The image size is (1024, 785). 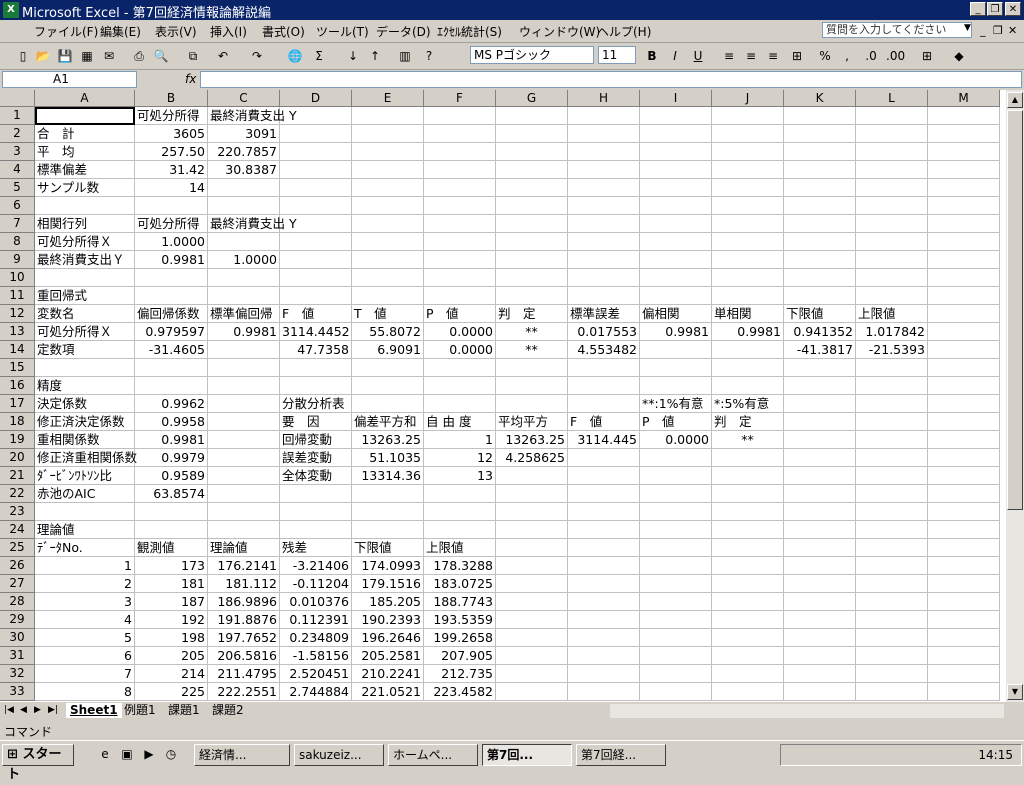 I want to click on cell: 6, so click(x=85, y=656).